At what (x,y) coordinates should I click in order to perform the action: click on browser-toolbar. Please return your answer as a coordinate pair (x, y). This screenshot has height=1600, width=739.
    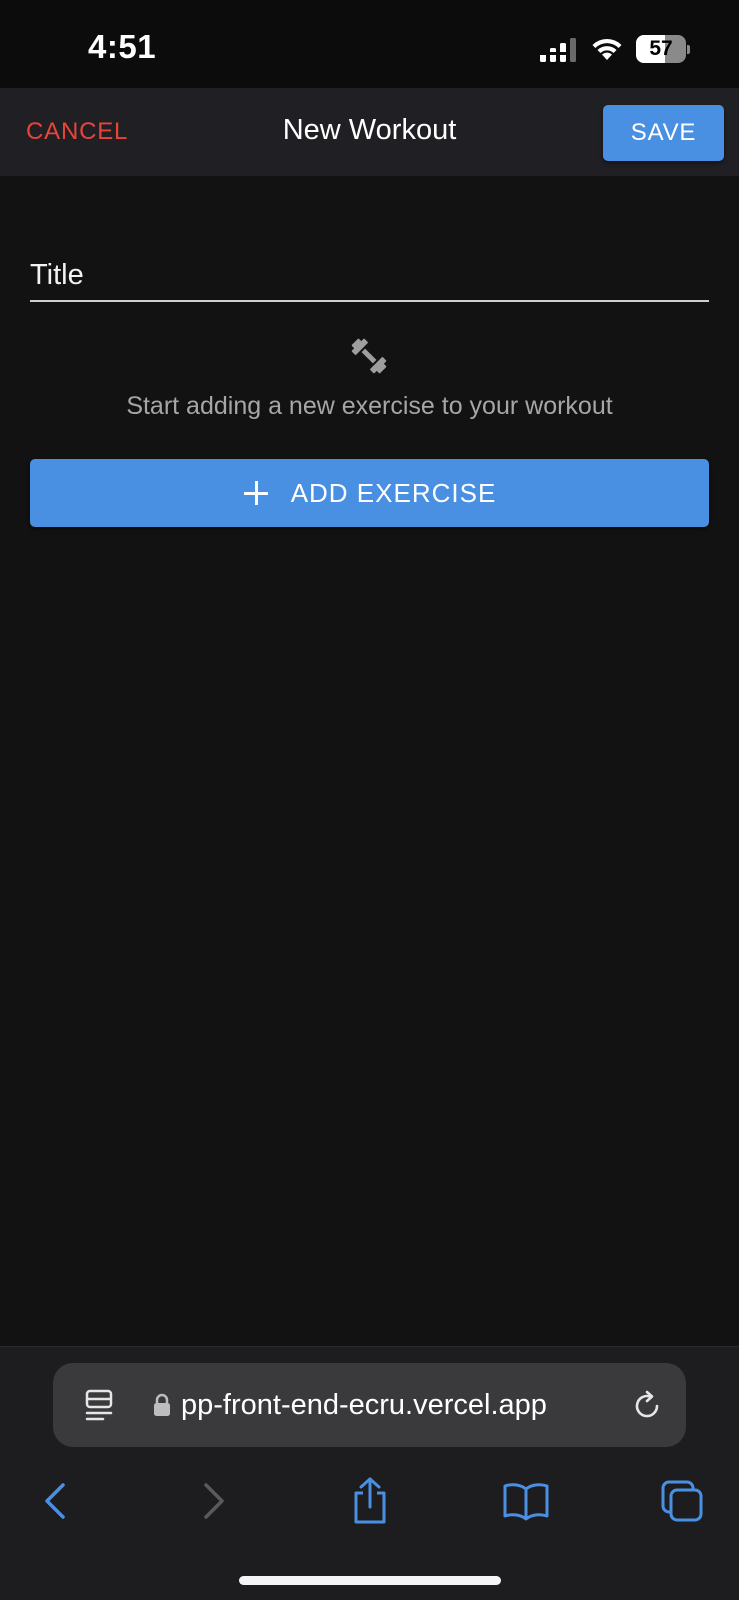
    Looking at the image, I should click on (369, 1501).